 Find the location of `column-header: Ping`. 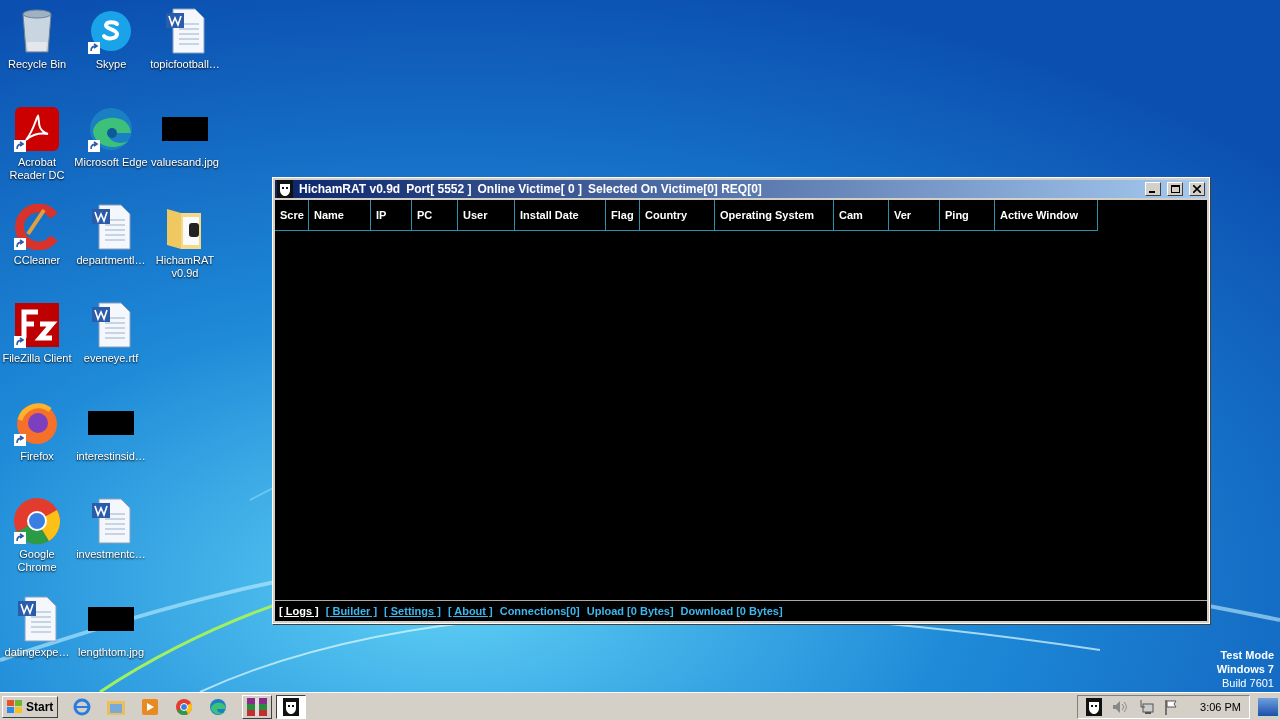

column-header: Ping is located at coordinates (967, 215).